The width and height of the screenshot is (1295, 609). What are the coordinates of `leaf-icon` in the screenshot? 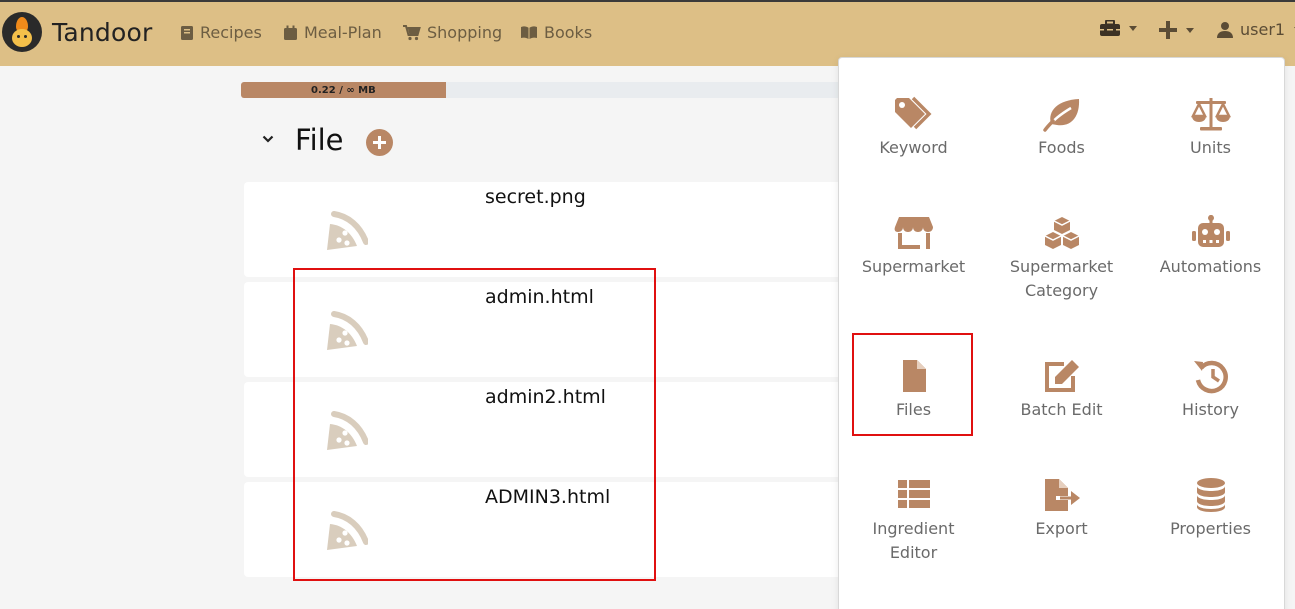 It's located at (1060, 115).